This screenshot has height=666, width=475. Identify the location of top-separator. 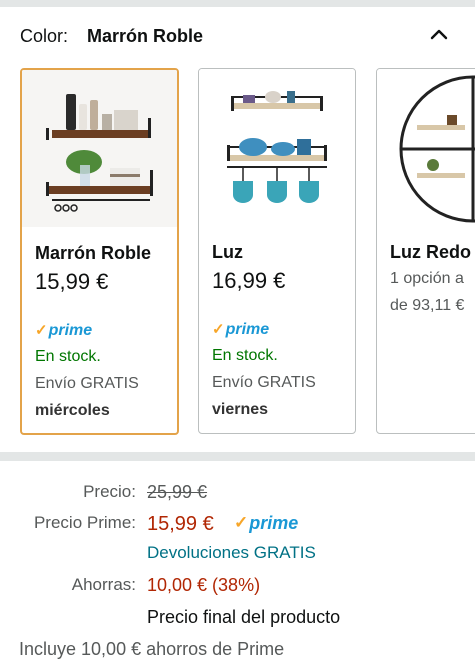
(237, 3).